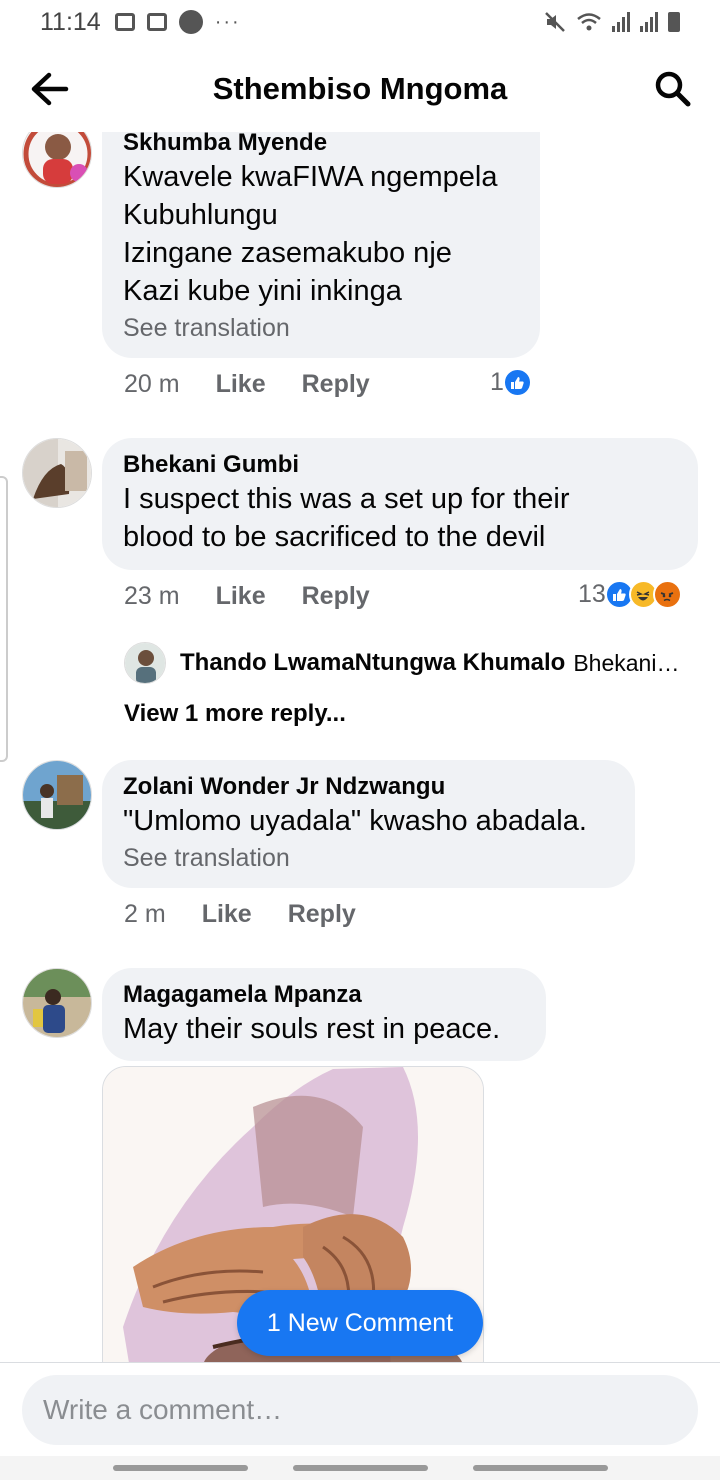 Image resolution: width=720 pixels, height=1480 pixels. I want to click on comment-text-line: I suspect this was a set up for their, so click(346, 499).